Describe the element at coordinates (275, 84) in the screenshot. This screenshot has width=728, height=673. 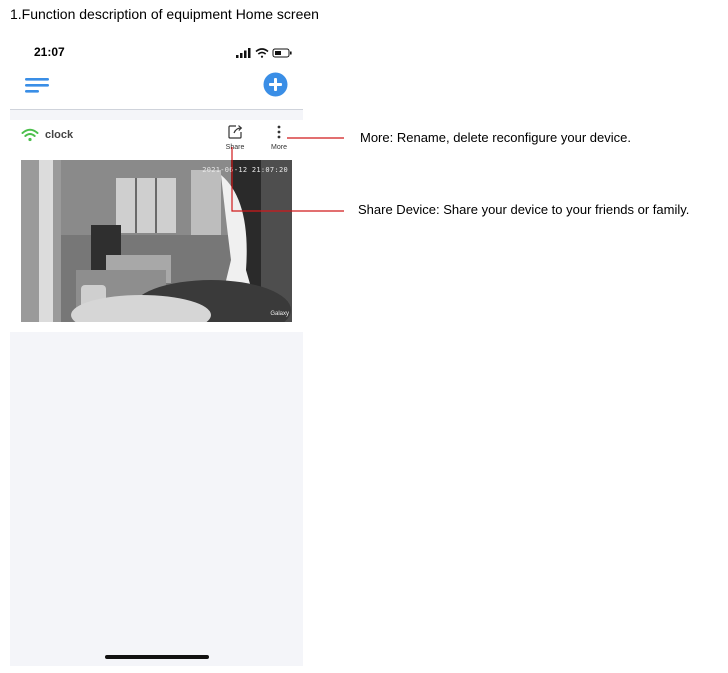
I see `add-device-icon` at that location.